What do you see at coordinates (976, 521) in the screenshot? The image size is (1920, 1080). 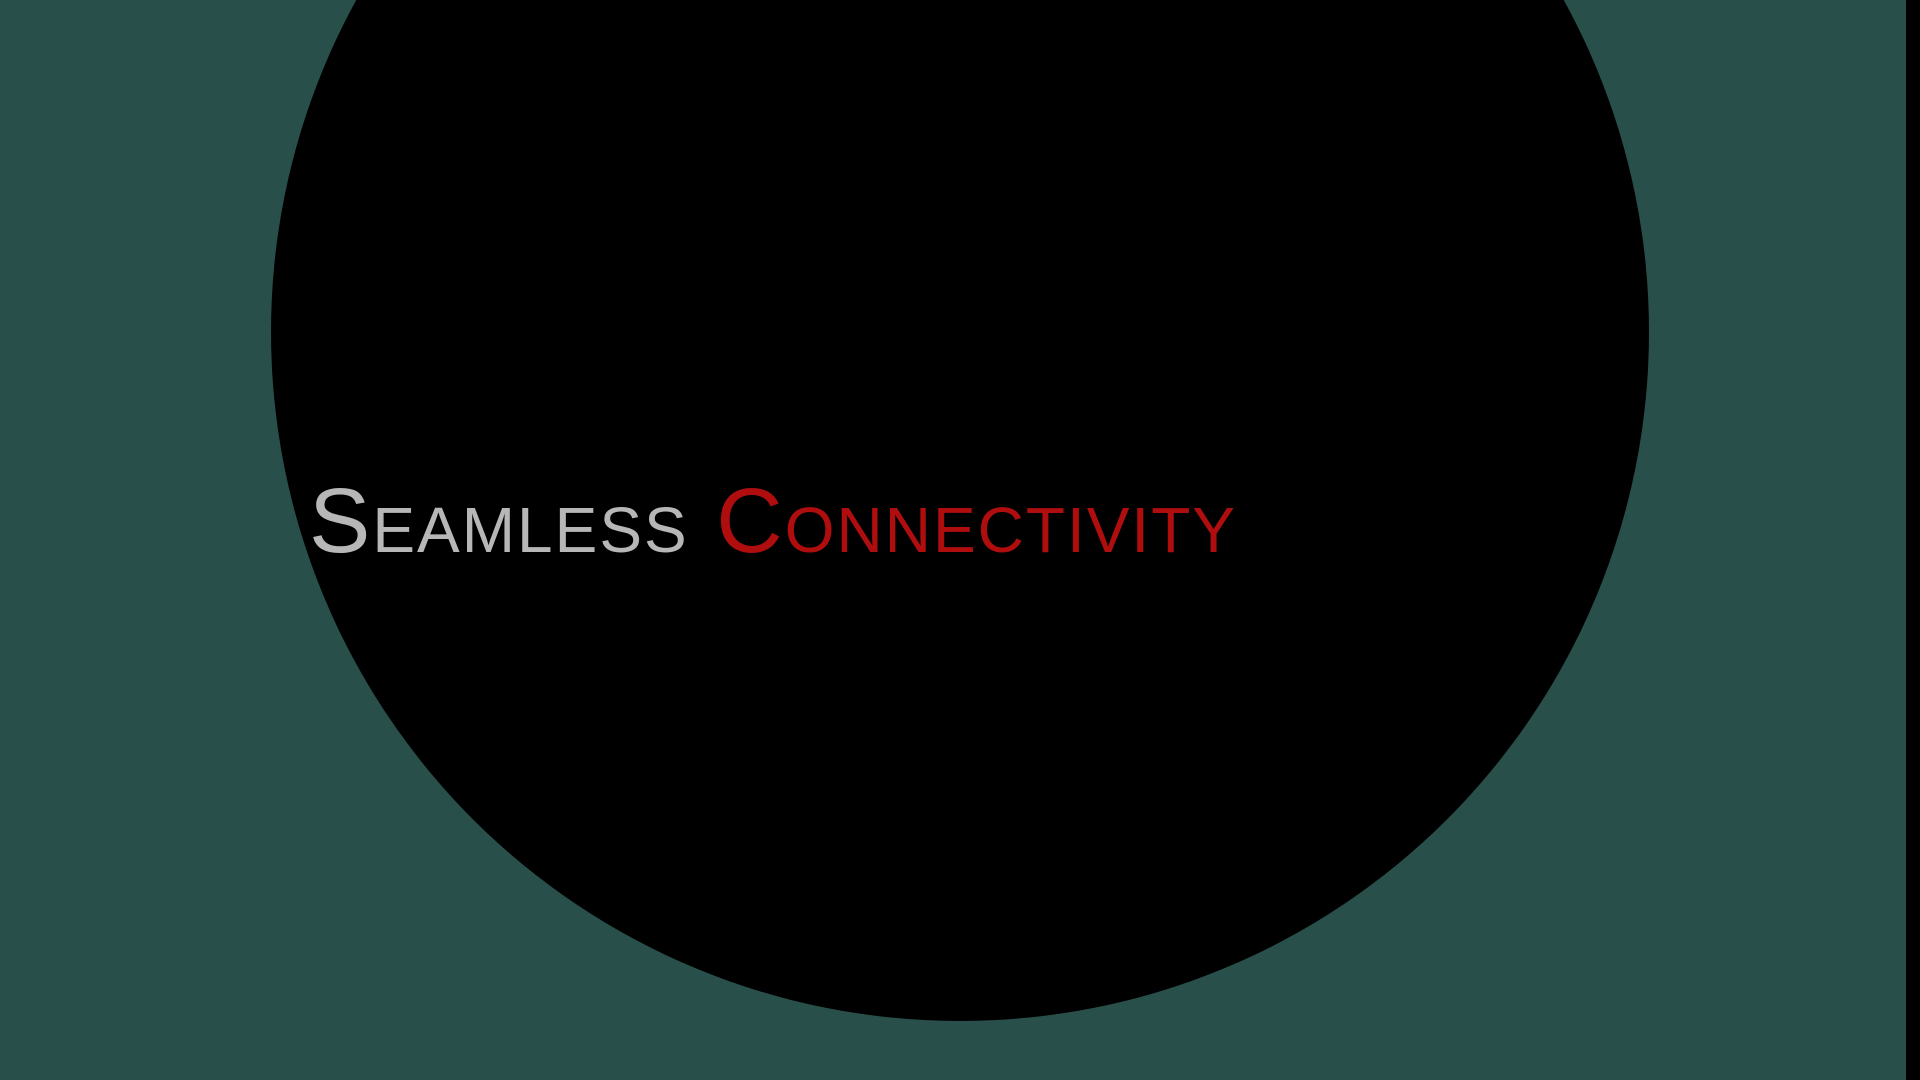 I see `title-part-2: Connectivity` at bounding box center [976, 521].